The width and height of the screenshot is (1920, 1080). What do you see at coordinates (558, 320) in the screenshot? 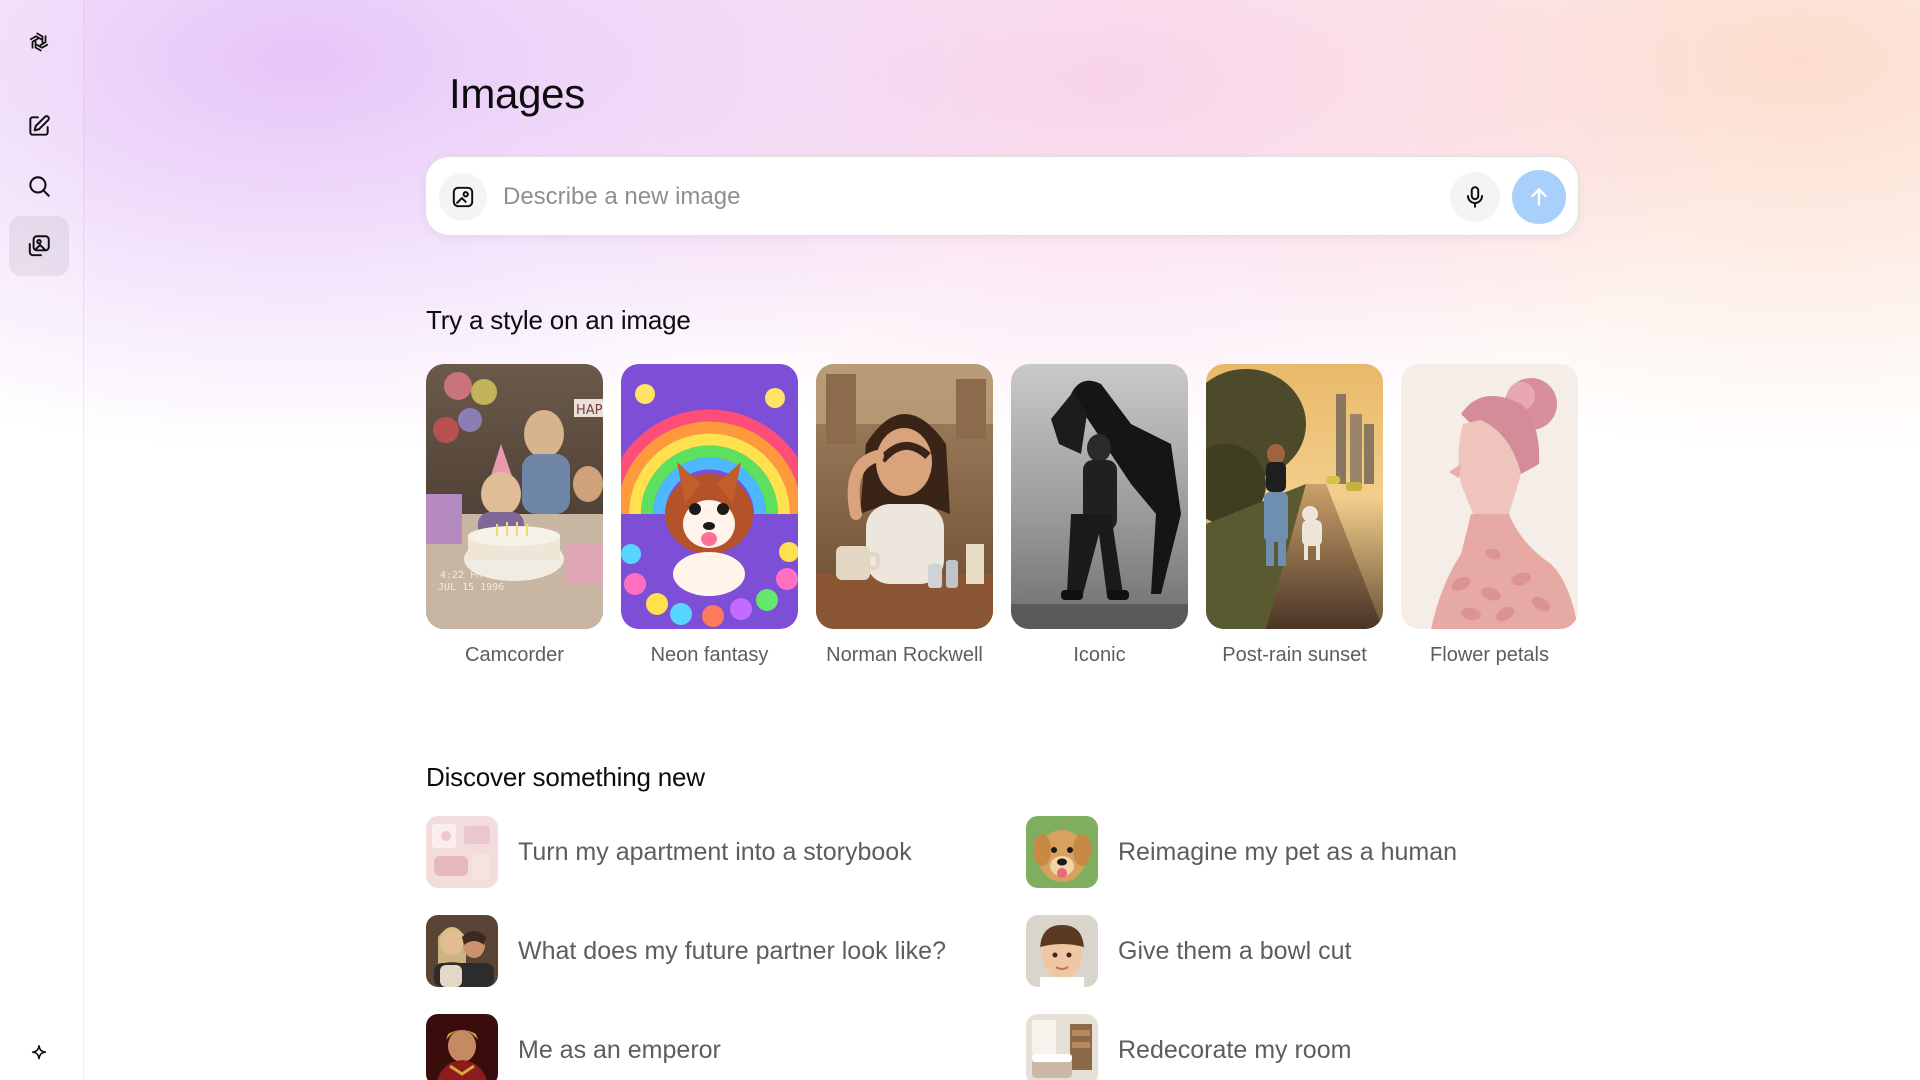
I see `styles-heading: Try a style on an image` at bounding box center [558, 320].